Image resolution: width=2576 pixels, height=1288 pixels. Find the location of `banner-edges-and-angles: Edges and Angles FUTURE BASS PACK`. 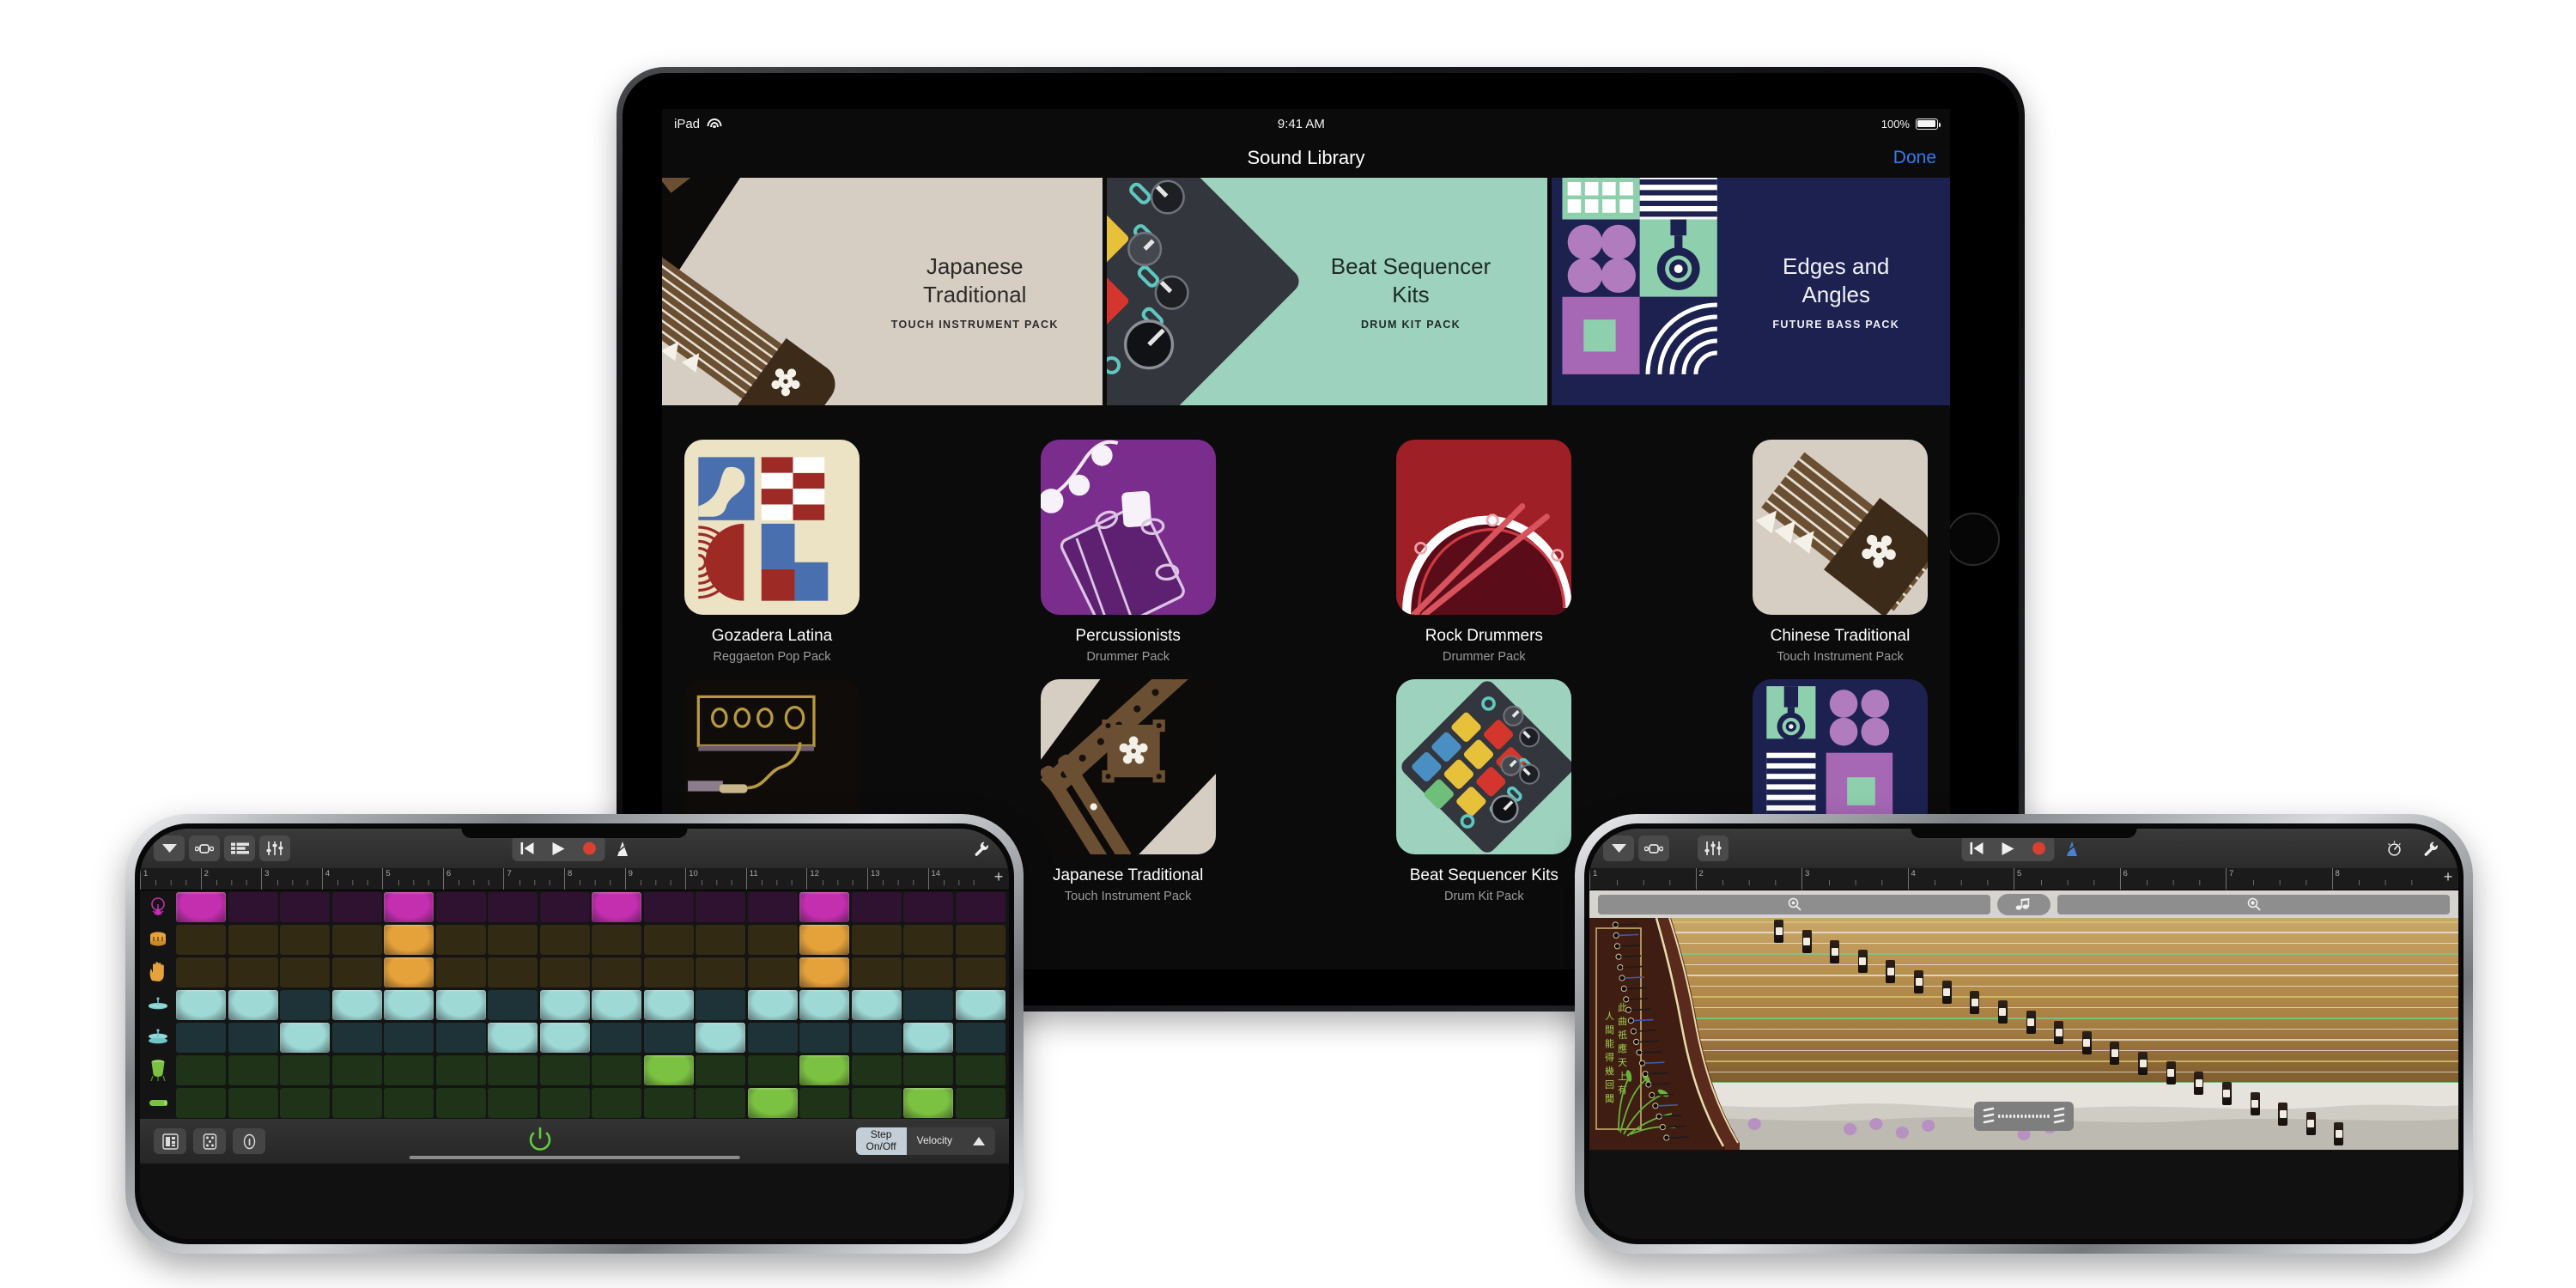

banner-edges-and-angles: Edges and Angles FUTURE BASS PACK is located at coordinates (1751, 291).